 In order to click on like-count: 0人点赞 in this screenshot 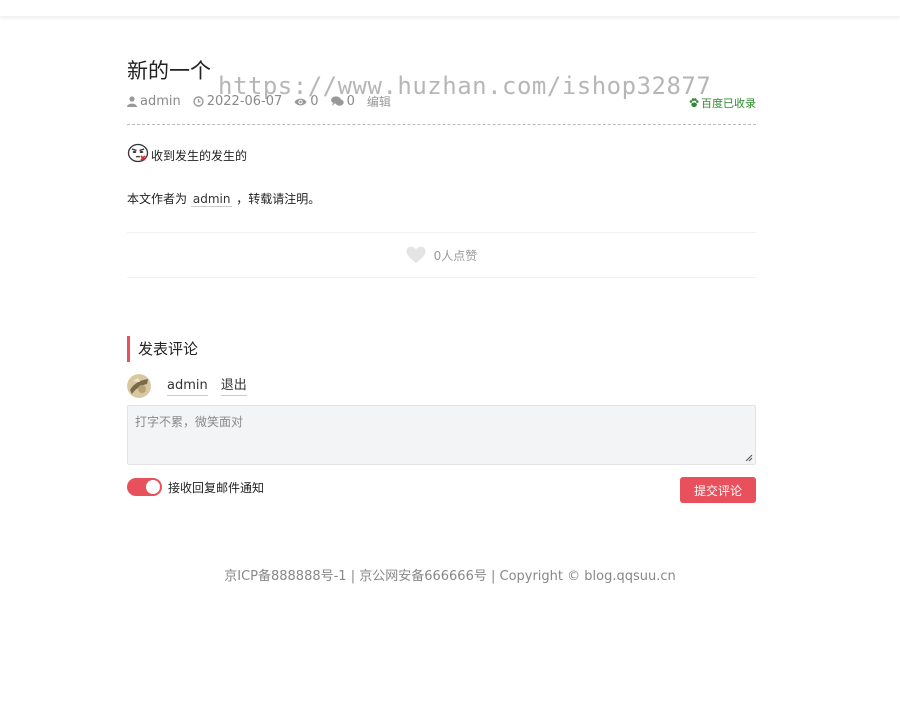, I will do `click(455, 255)`.